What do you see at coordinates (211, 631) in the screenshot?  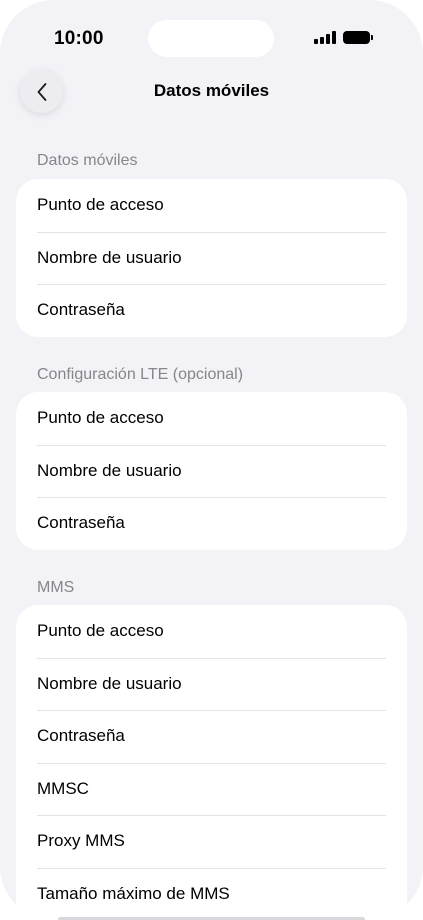 I see `row-mms-punto-de-acceso: Punto de acceso` at bounding box center [211, 631].